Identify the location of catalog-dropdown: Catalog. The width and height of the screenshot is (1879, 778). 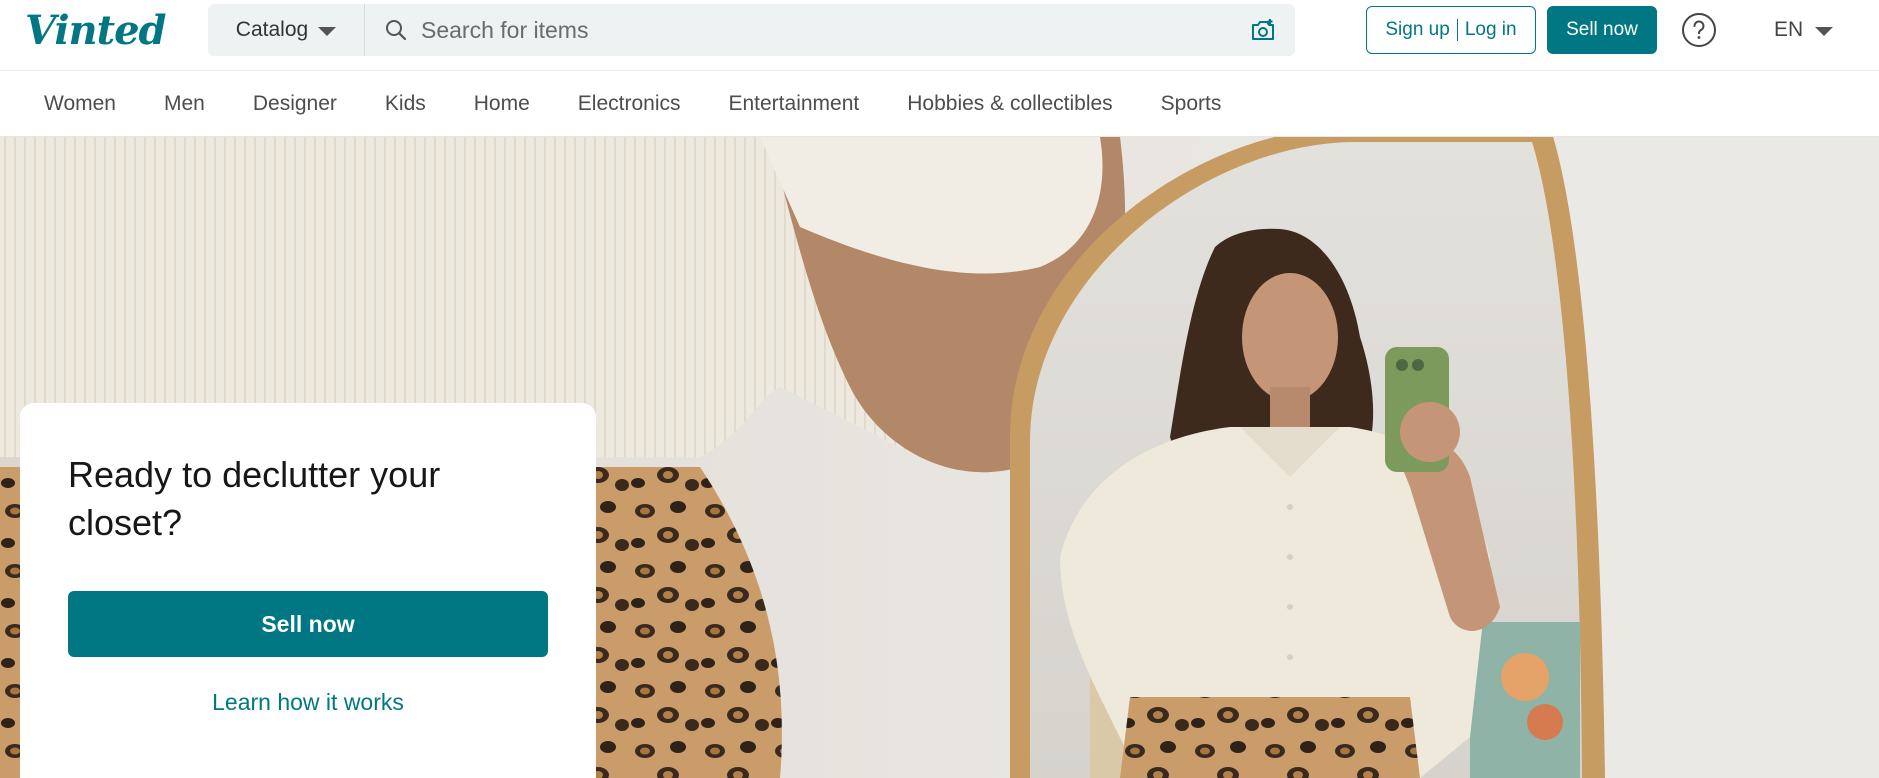
(286, 30).